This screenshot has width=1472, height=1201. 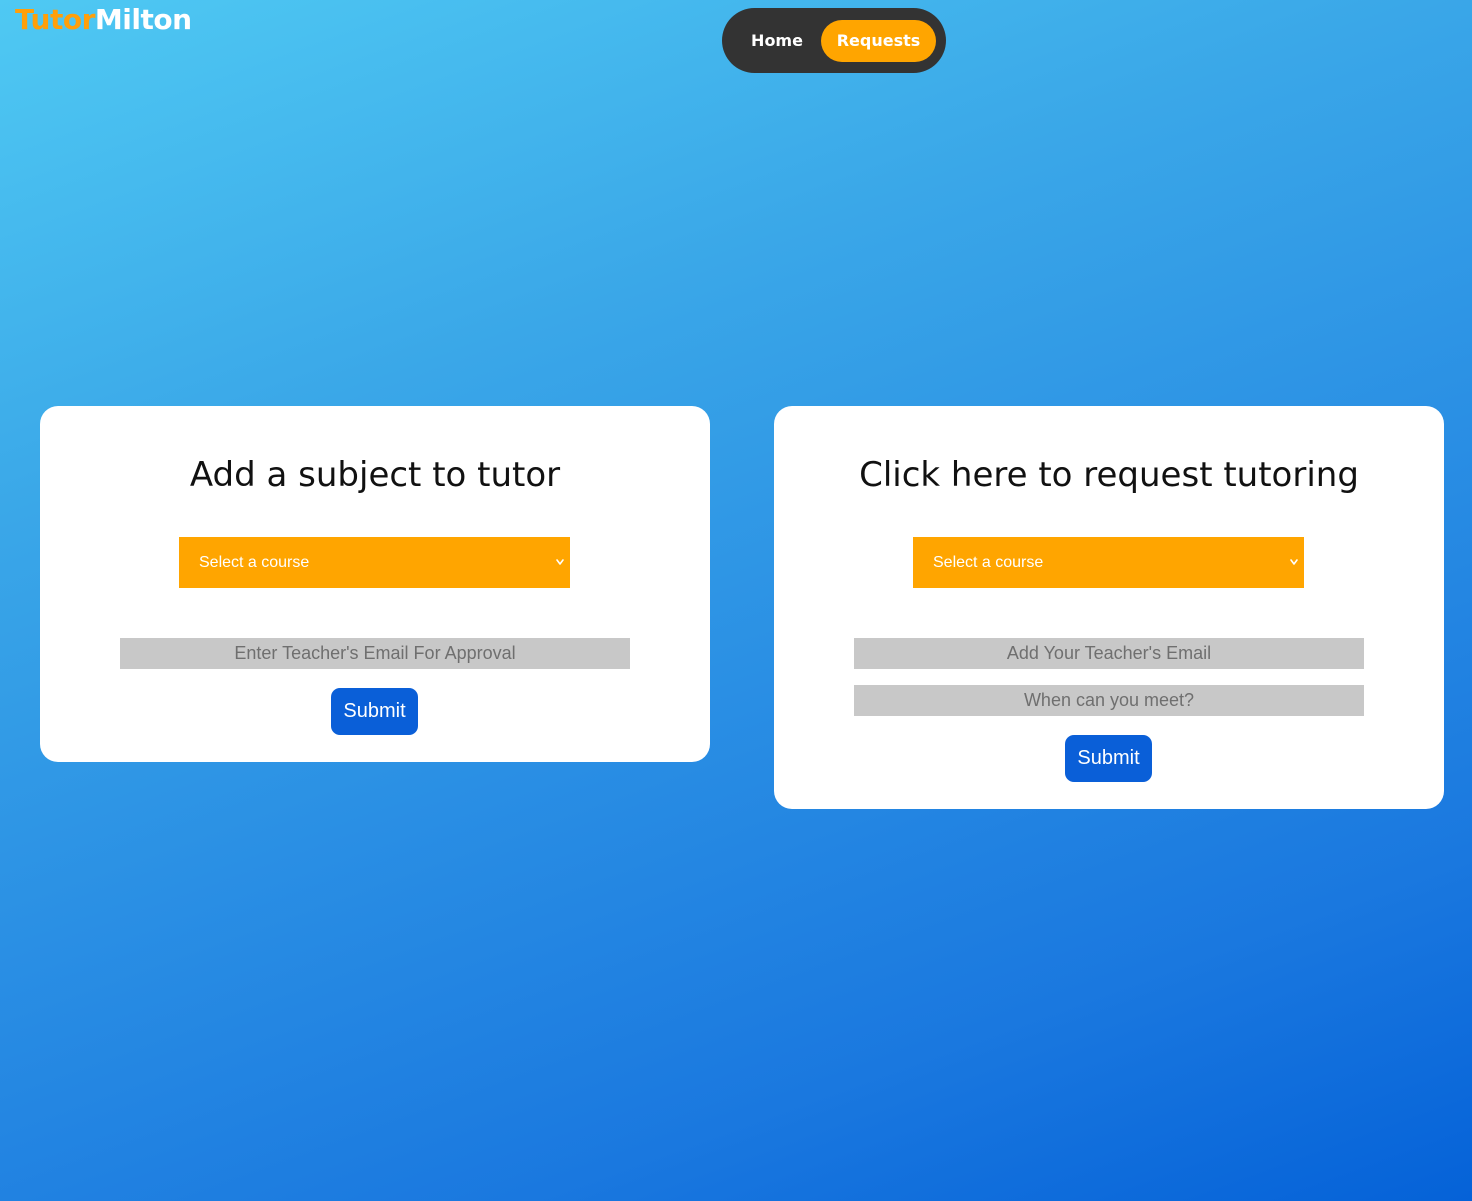 What do you see at coordinates (143, 19) in the screenshot?
I see `brand-logo-part2: Milton` at bounding box center [143, 19].